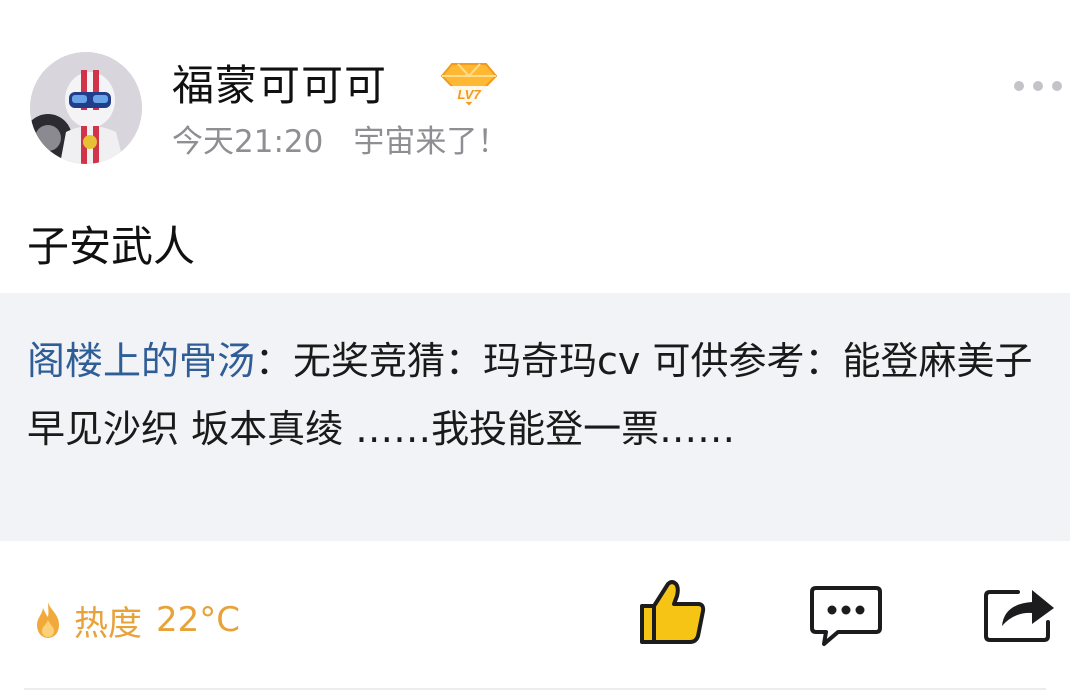 This screenshot has width=1070, height=694. Describe the element at coordinates (535, 689) in the screenshot. I see `bottom-divider` at that location.